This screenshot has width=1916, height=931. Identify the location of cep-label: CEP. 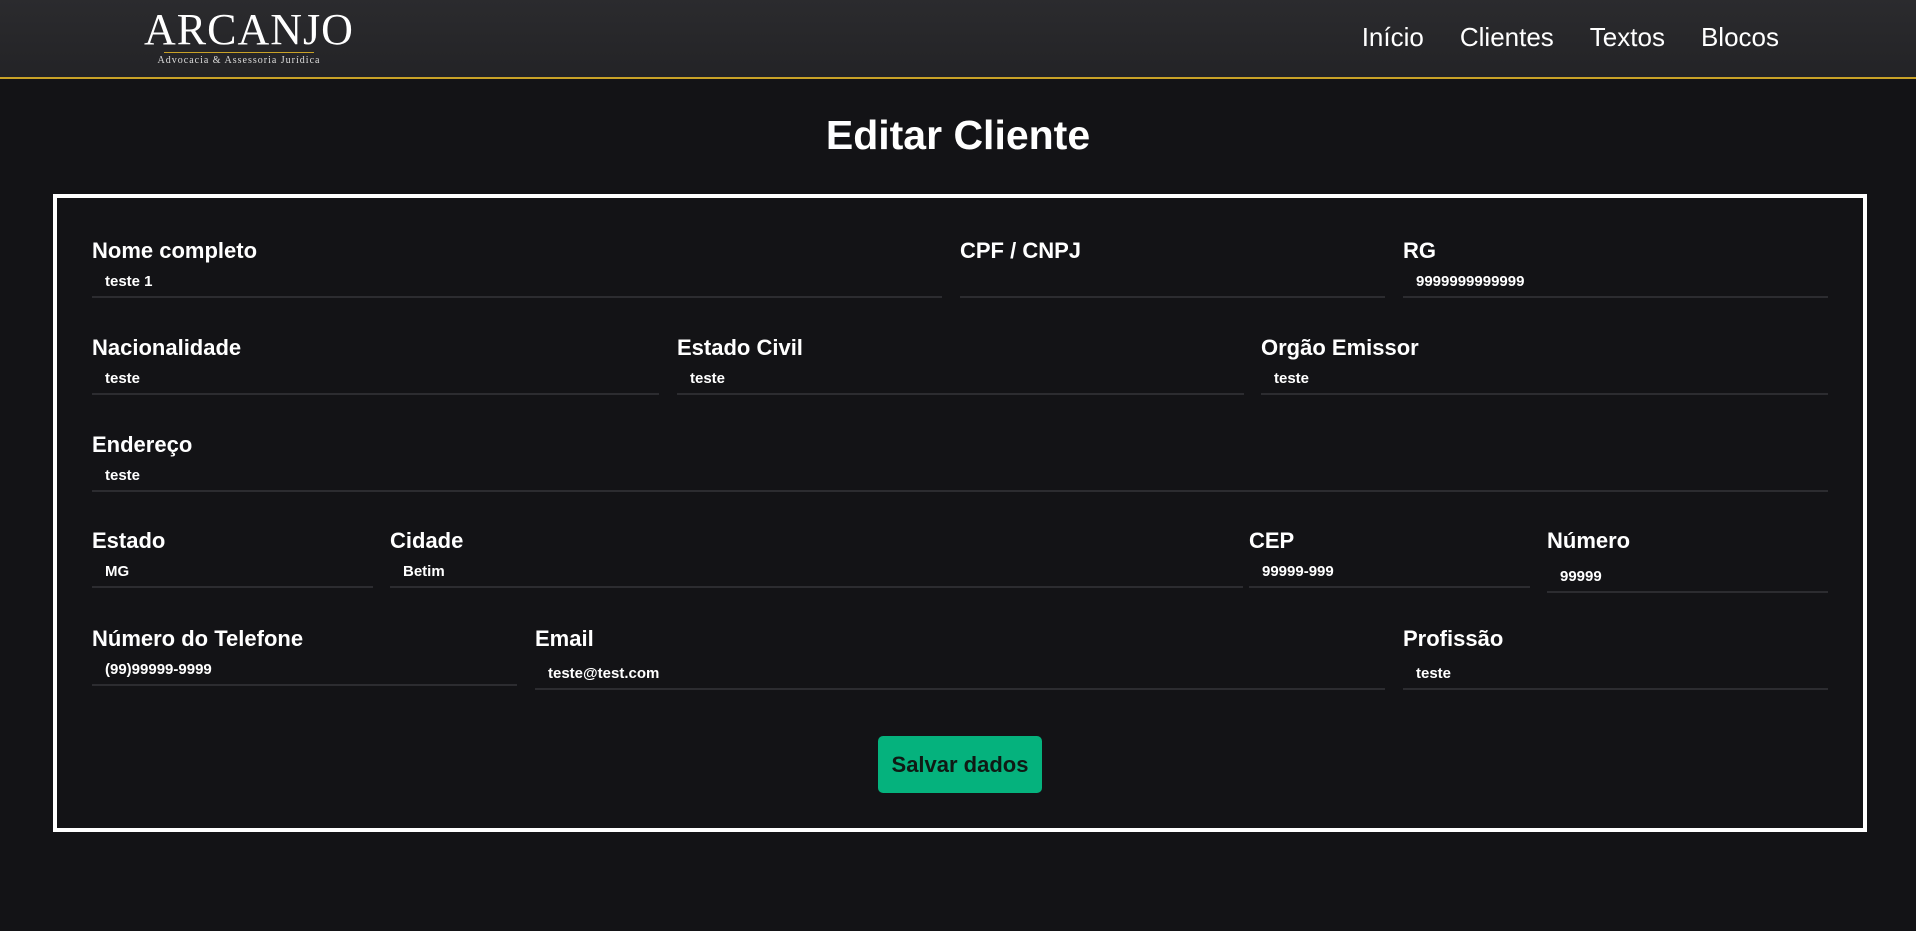
(1272, 540).